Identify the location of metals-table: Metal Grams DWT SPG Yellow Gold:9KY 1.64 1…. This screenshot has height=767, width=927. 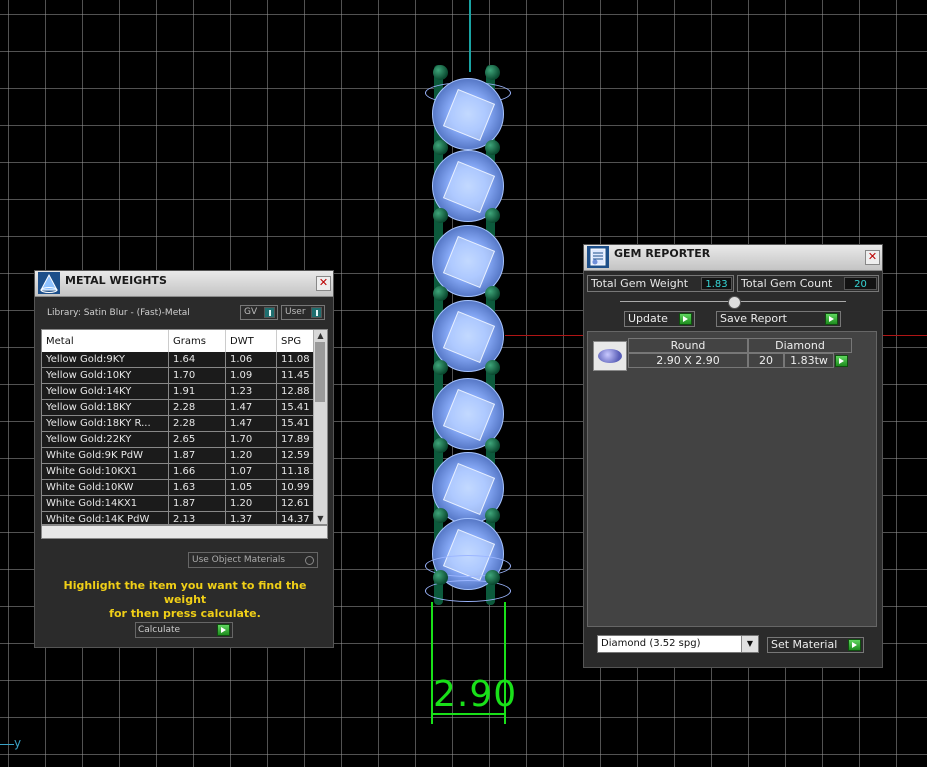
(184, 427).